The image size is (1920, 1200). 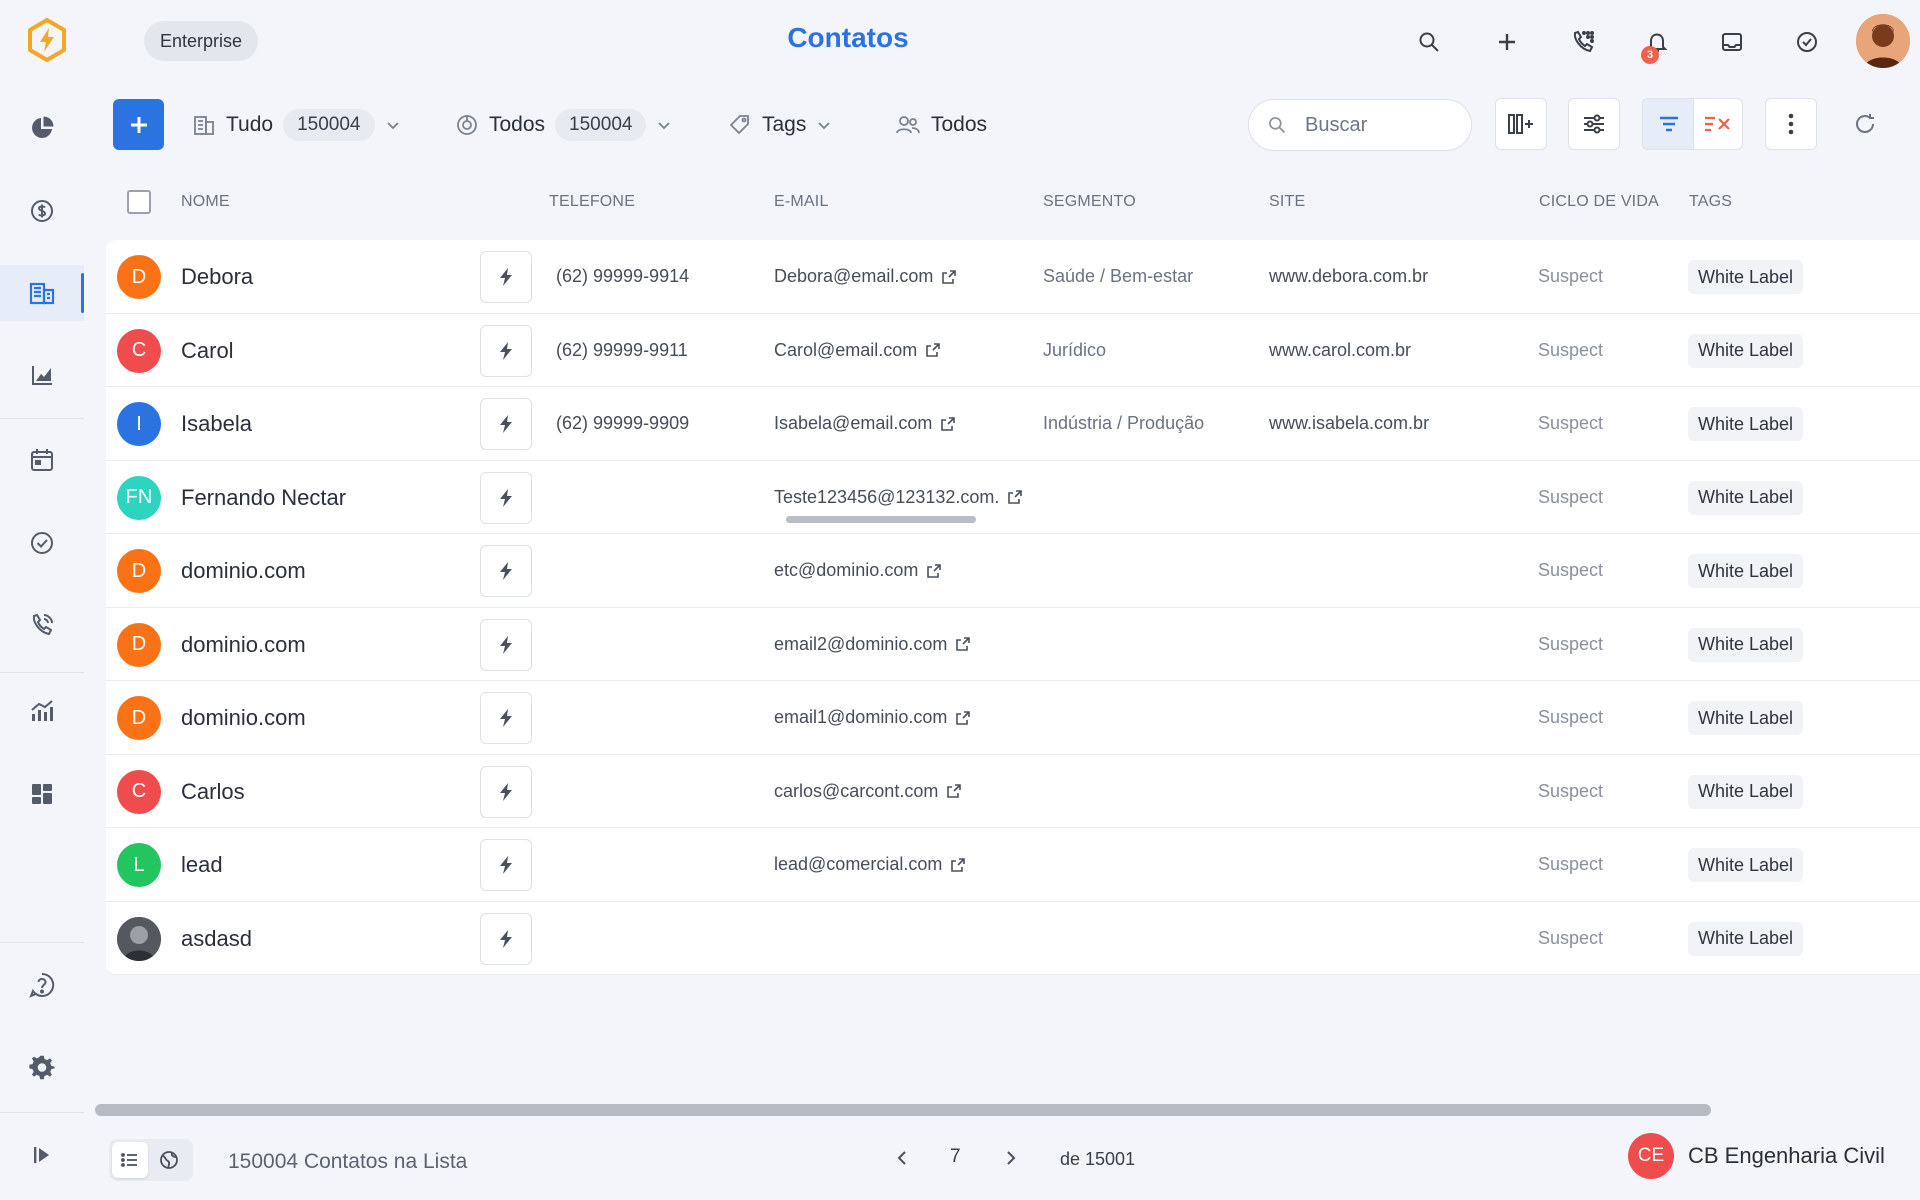 I want to click on filter-button, so click(x=1668, y=124).